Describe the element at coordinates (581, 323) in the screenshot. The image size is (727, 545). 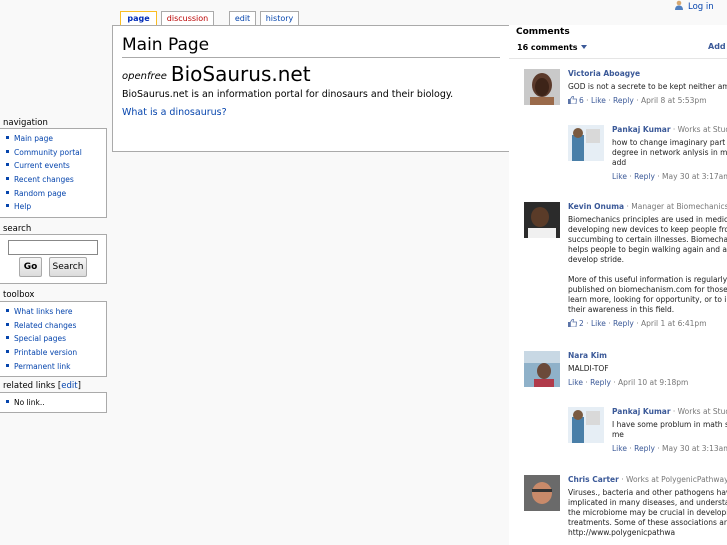
I see `like-count: 2` at that location.